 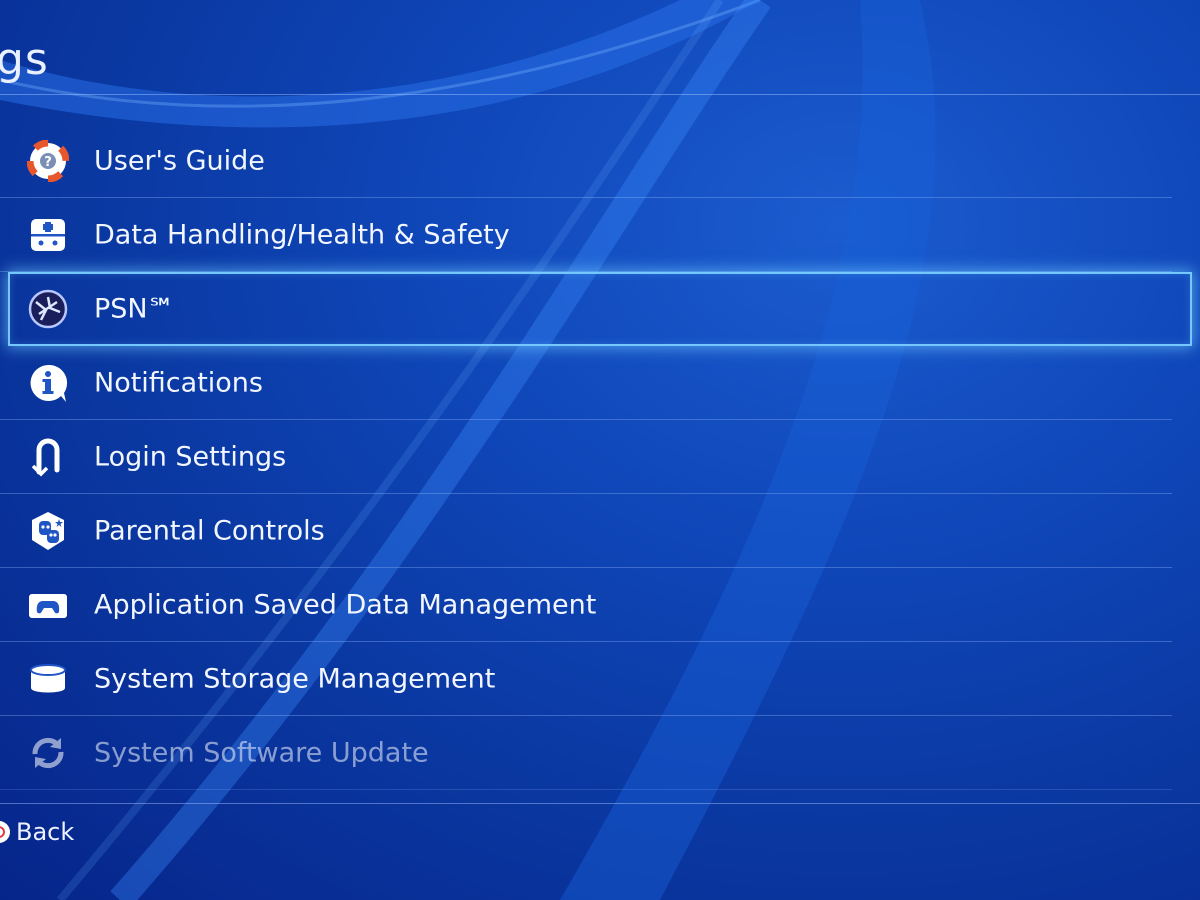 What do you see at coordinates (295, 679) in the screenshot?
I see `menu-item-label: System Storage Management` at bounding box center [295, 679].